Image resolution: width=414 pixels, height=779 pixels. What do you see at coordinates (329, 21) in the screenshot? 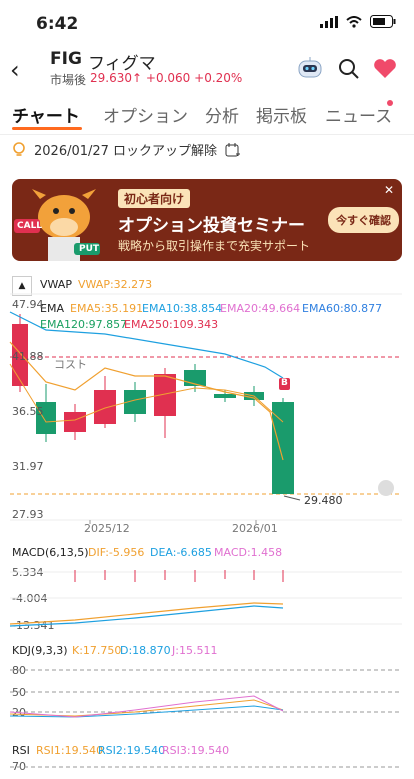
I see `signal-icon` at bounding box center [329, 21].